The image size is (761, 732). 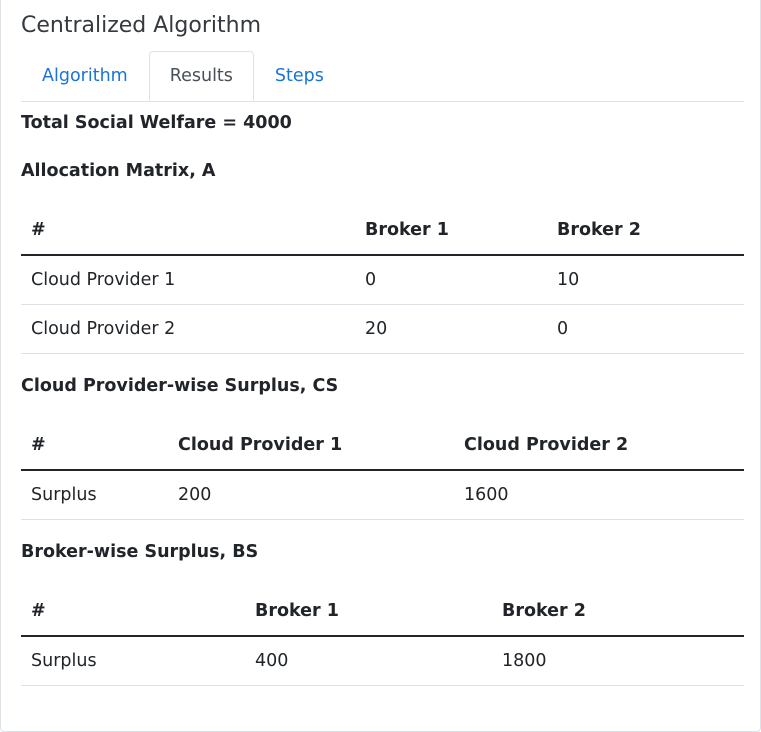 I want to click on table-row: Surplus 400 1800, so click(x=382, y=661).